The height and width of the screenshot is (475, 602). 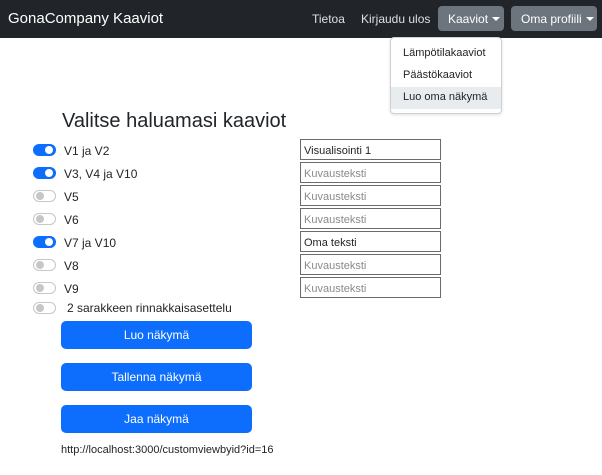 I want to click on label-two-column-layout: 2 sarakkeen rinnakkaisasettelu, so click(x=149, y=308).